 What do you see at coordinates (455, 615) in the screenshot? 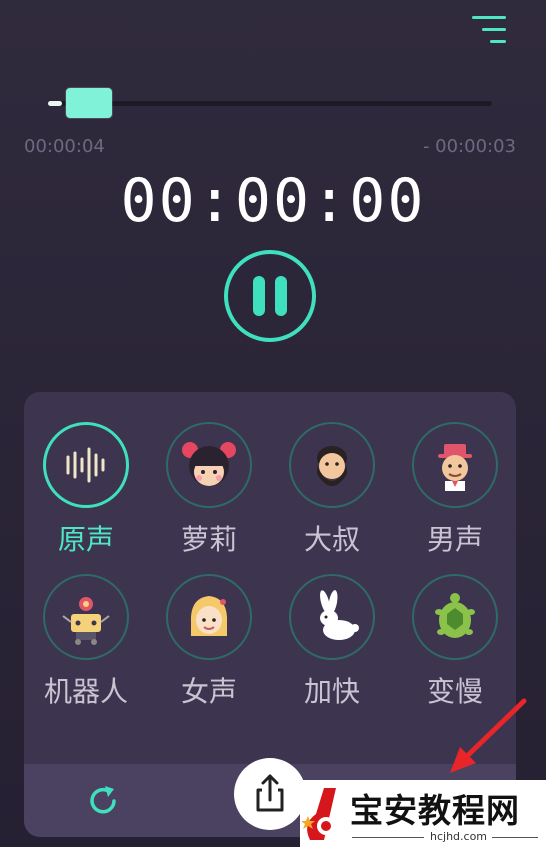
I see `turtle-icon` at bounding box center [455, 615].